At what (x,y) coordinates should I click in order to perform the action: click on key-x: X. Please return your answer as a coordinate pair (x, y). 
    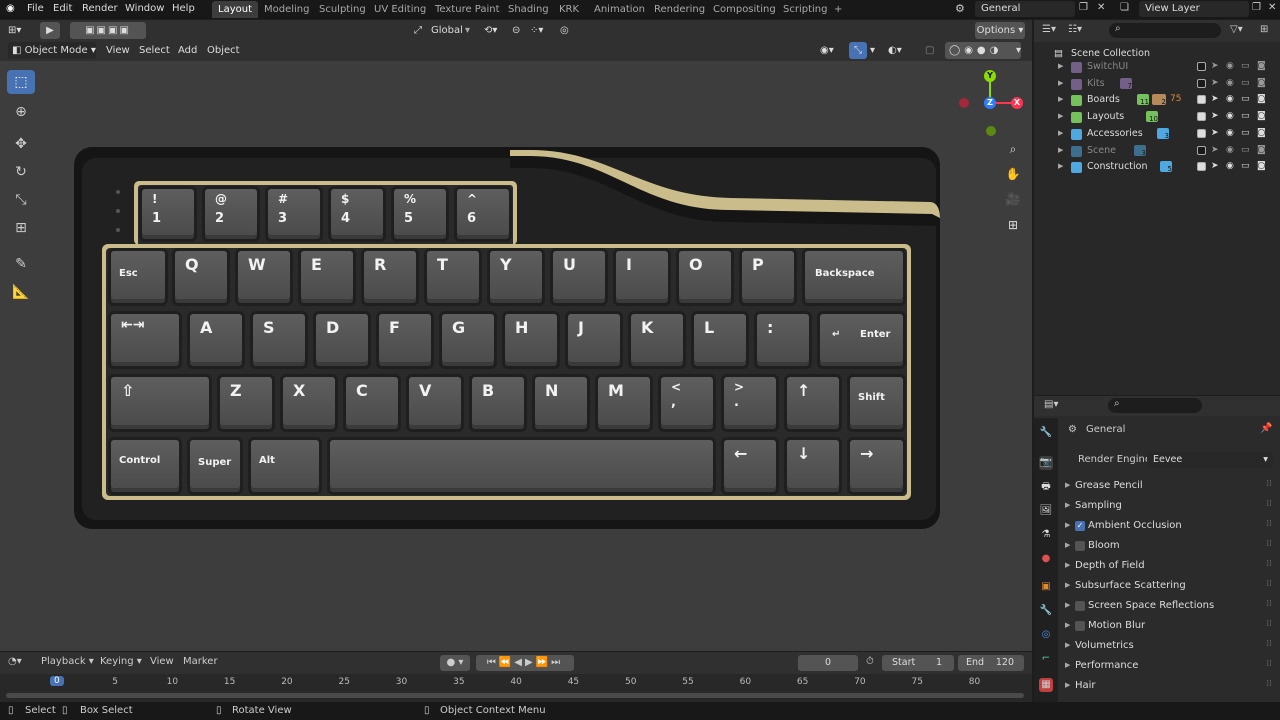
    Looking at the image, I should click on (309, 403).